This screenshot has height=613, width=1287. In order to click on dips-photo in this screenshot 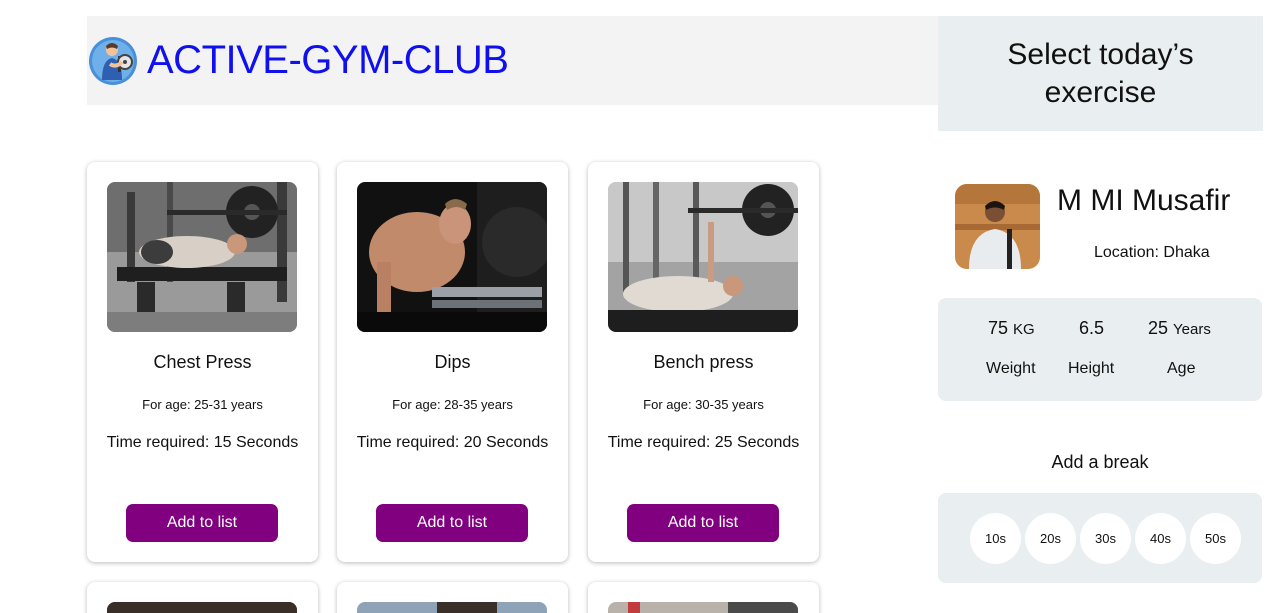, I will do `click(452, 257)`.